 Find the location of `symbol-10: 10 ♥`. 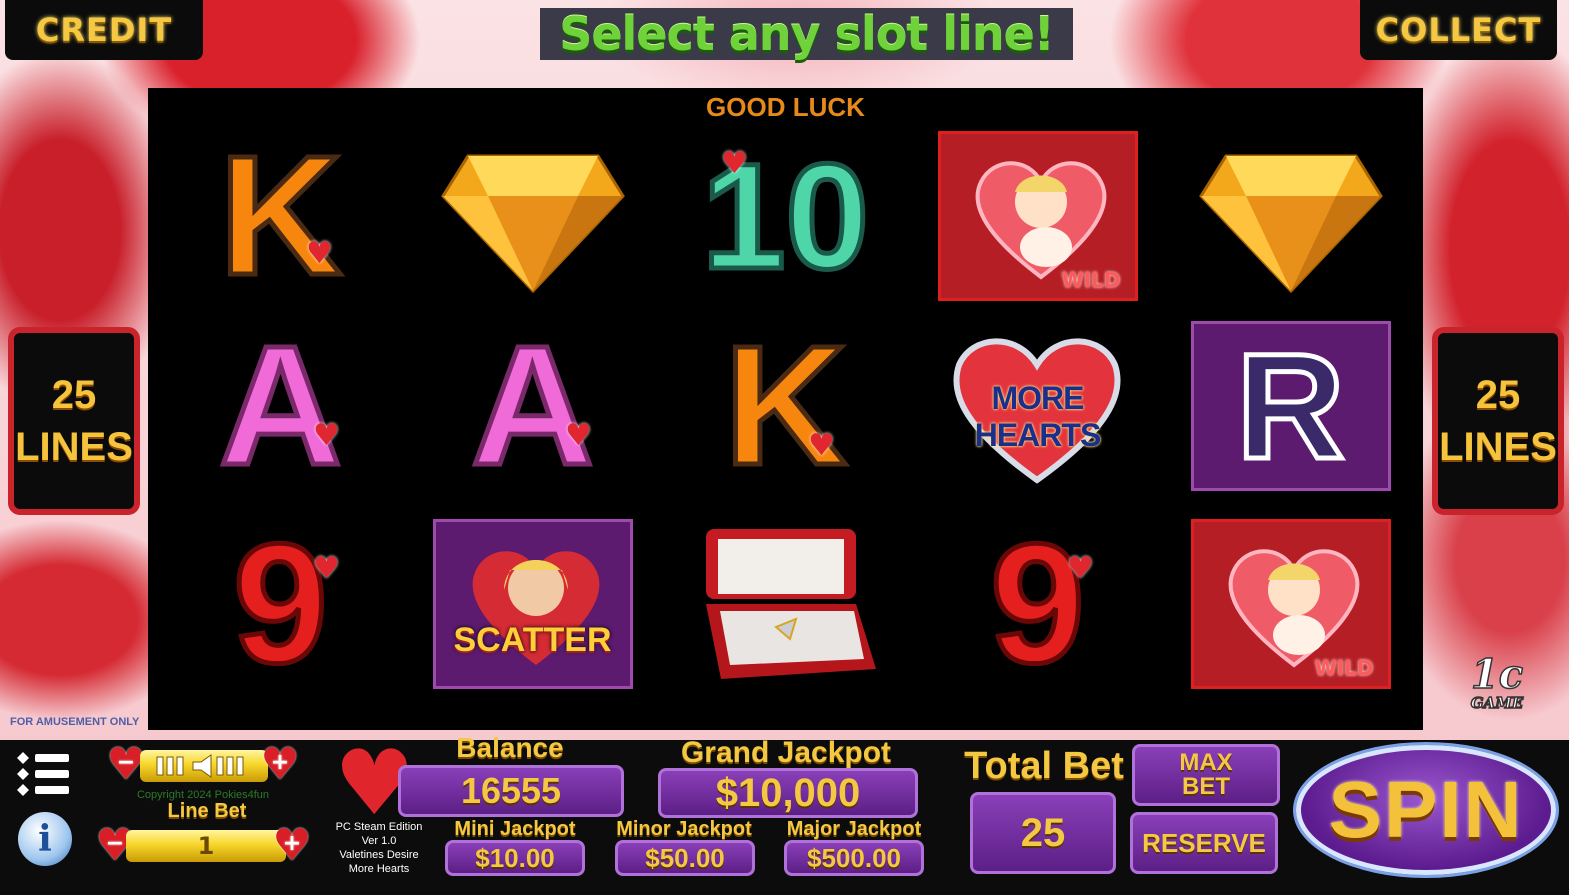

symbol-10: 10 ♥ is located at coordinates (786, 215).